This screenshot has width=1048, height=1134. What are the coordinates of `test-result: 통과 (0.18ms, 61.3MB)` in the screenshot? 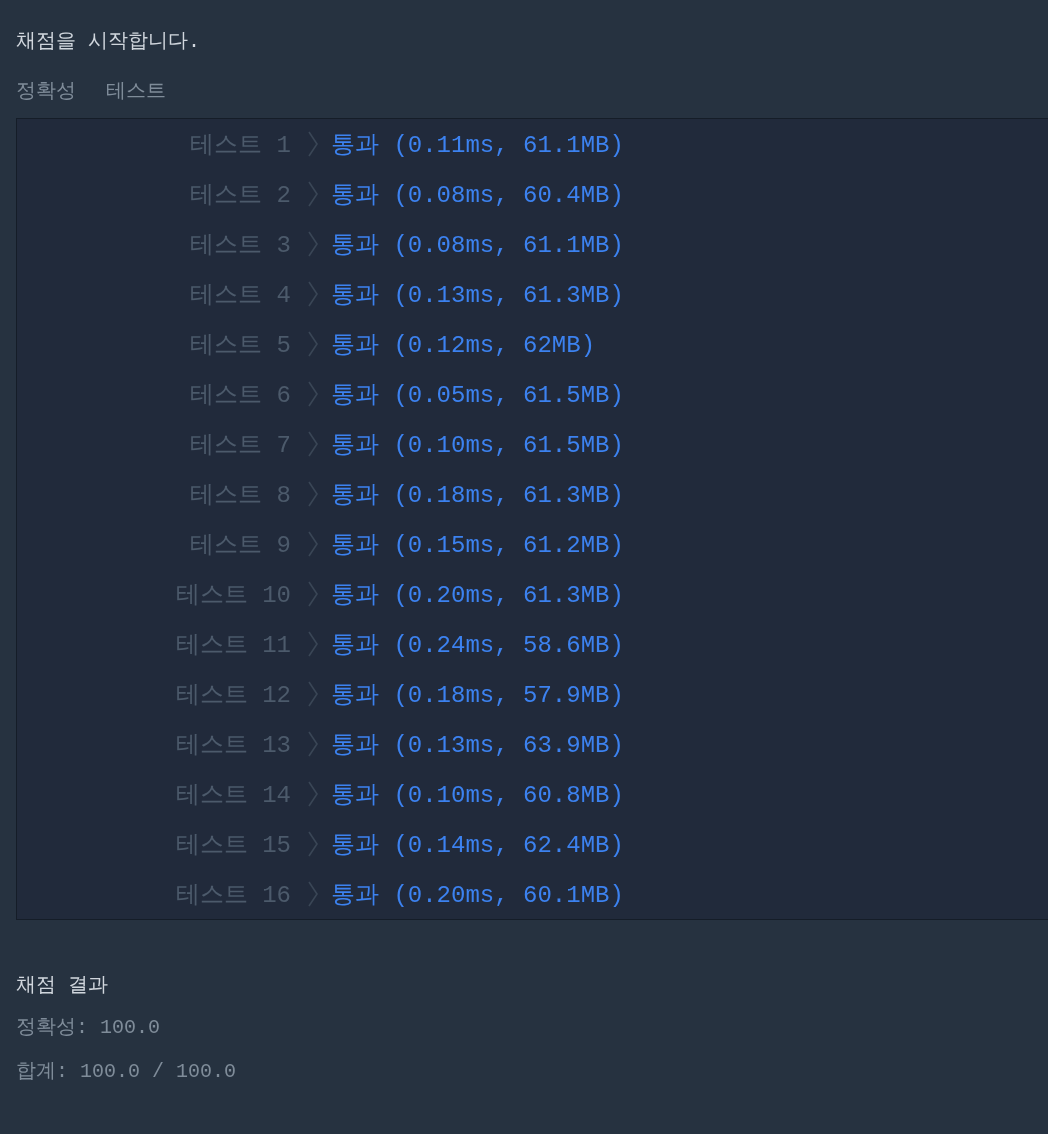 It's located at (477, 495).